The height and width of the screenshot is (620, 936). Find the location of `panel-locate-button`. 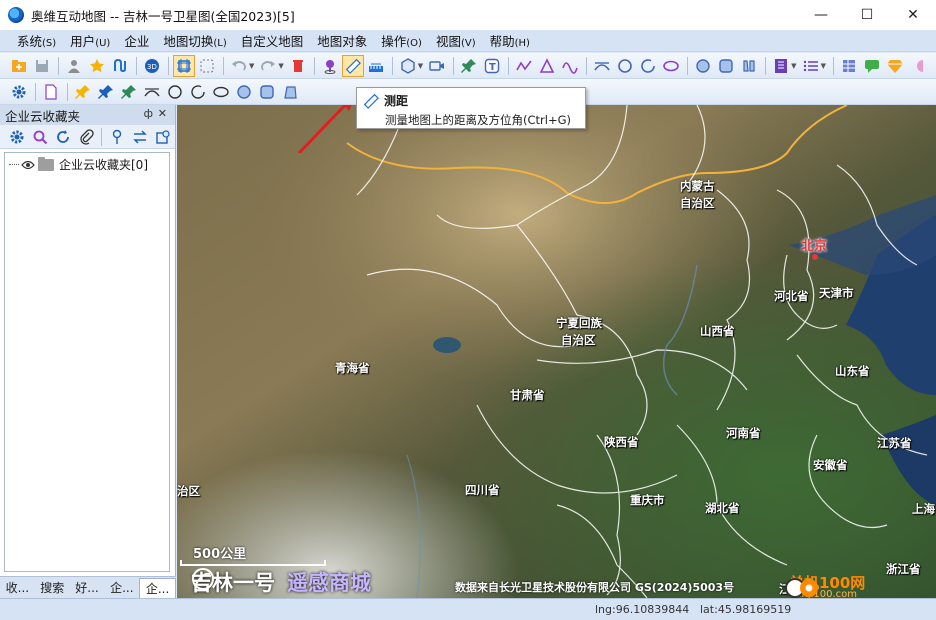

panel-locate-button is located at coordinates (117, 137).